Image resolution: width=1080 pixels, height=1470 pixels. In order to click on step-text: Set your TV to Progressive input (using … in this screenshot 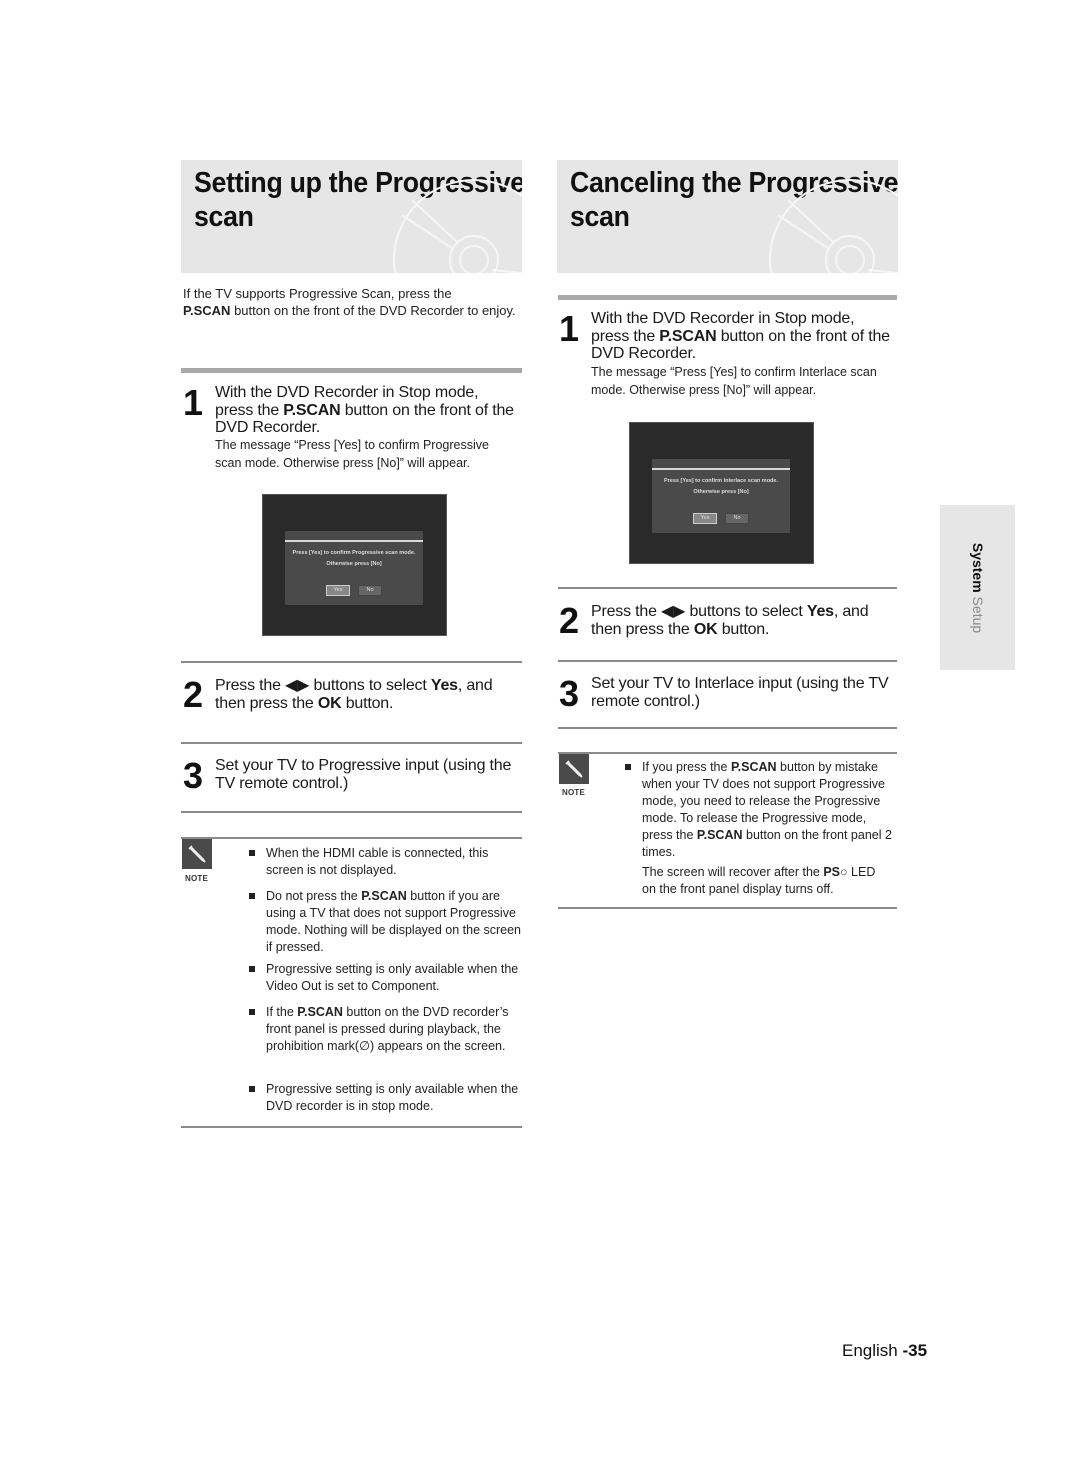, I will do `click(363, 774)`.